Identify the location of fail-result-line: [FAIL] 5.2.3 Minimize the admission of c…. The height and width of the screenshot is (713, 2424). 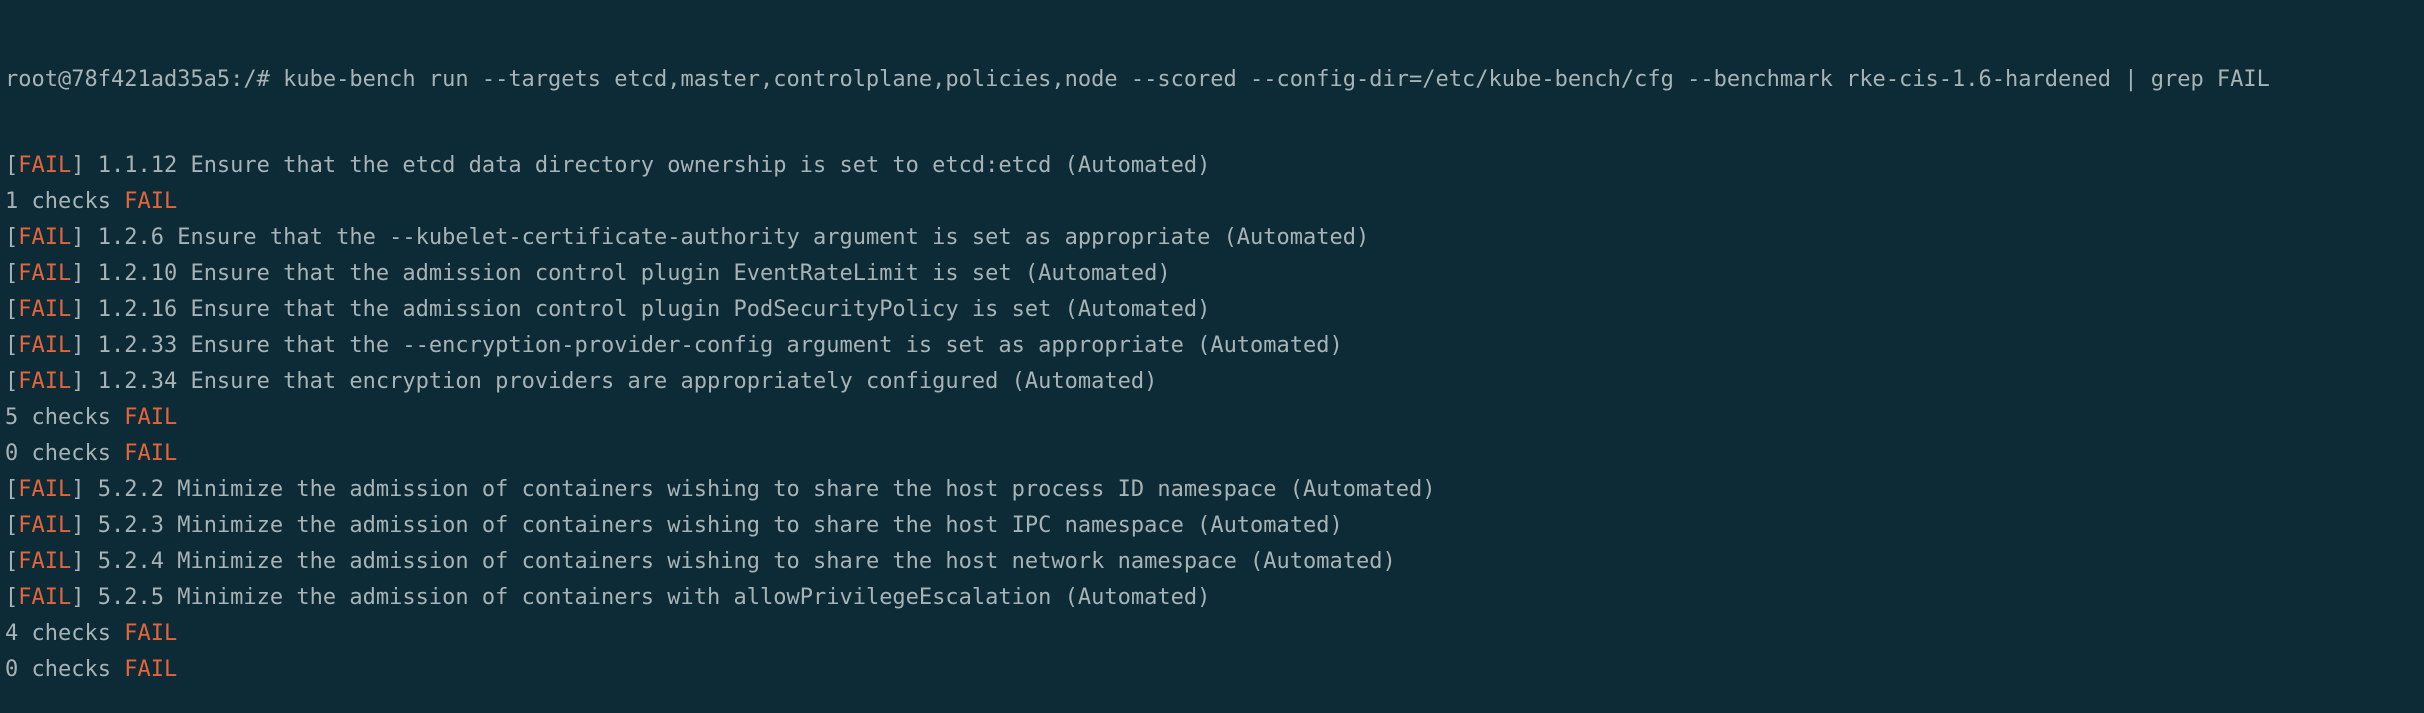
(1214, 526).